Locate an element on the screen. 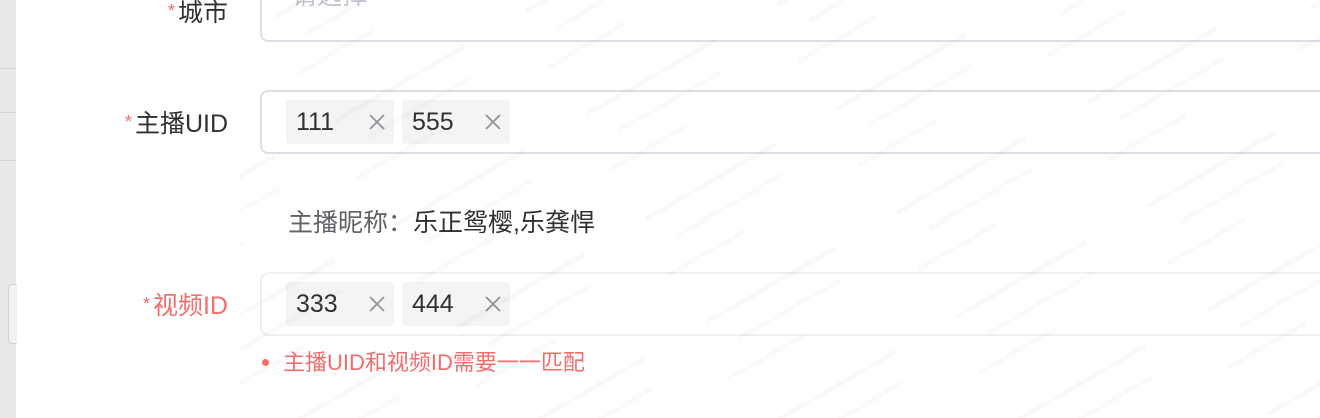  anchor-nickname: 主播昵称：乐正鸳樱,乐龚悍 is located at coordinates (441, 223).